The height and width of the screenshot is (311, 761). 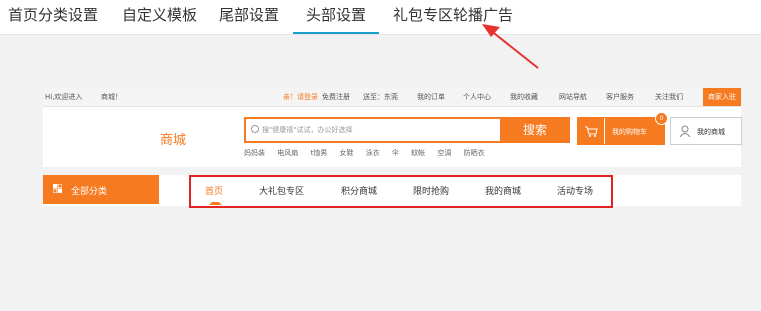 I want to click on user-icon, so click(x=685, y=131).